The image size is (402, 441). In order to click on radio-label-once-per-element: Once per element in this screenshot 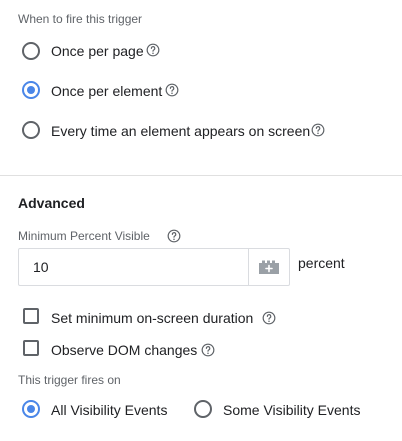, I will do `click(106, 91)`.